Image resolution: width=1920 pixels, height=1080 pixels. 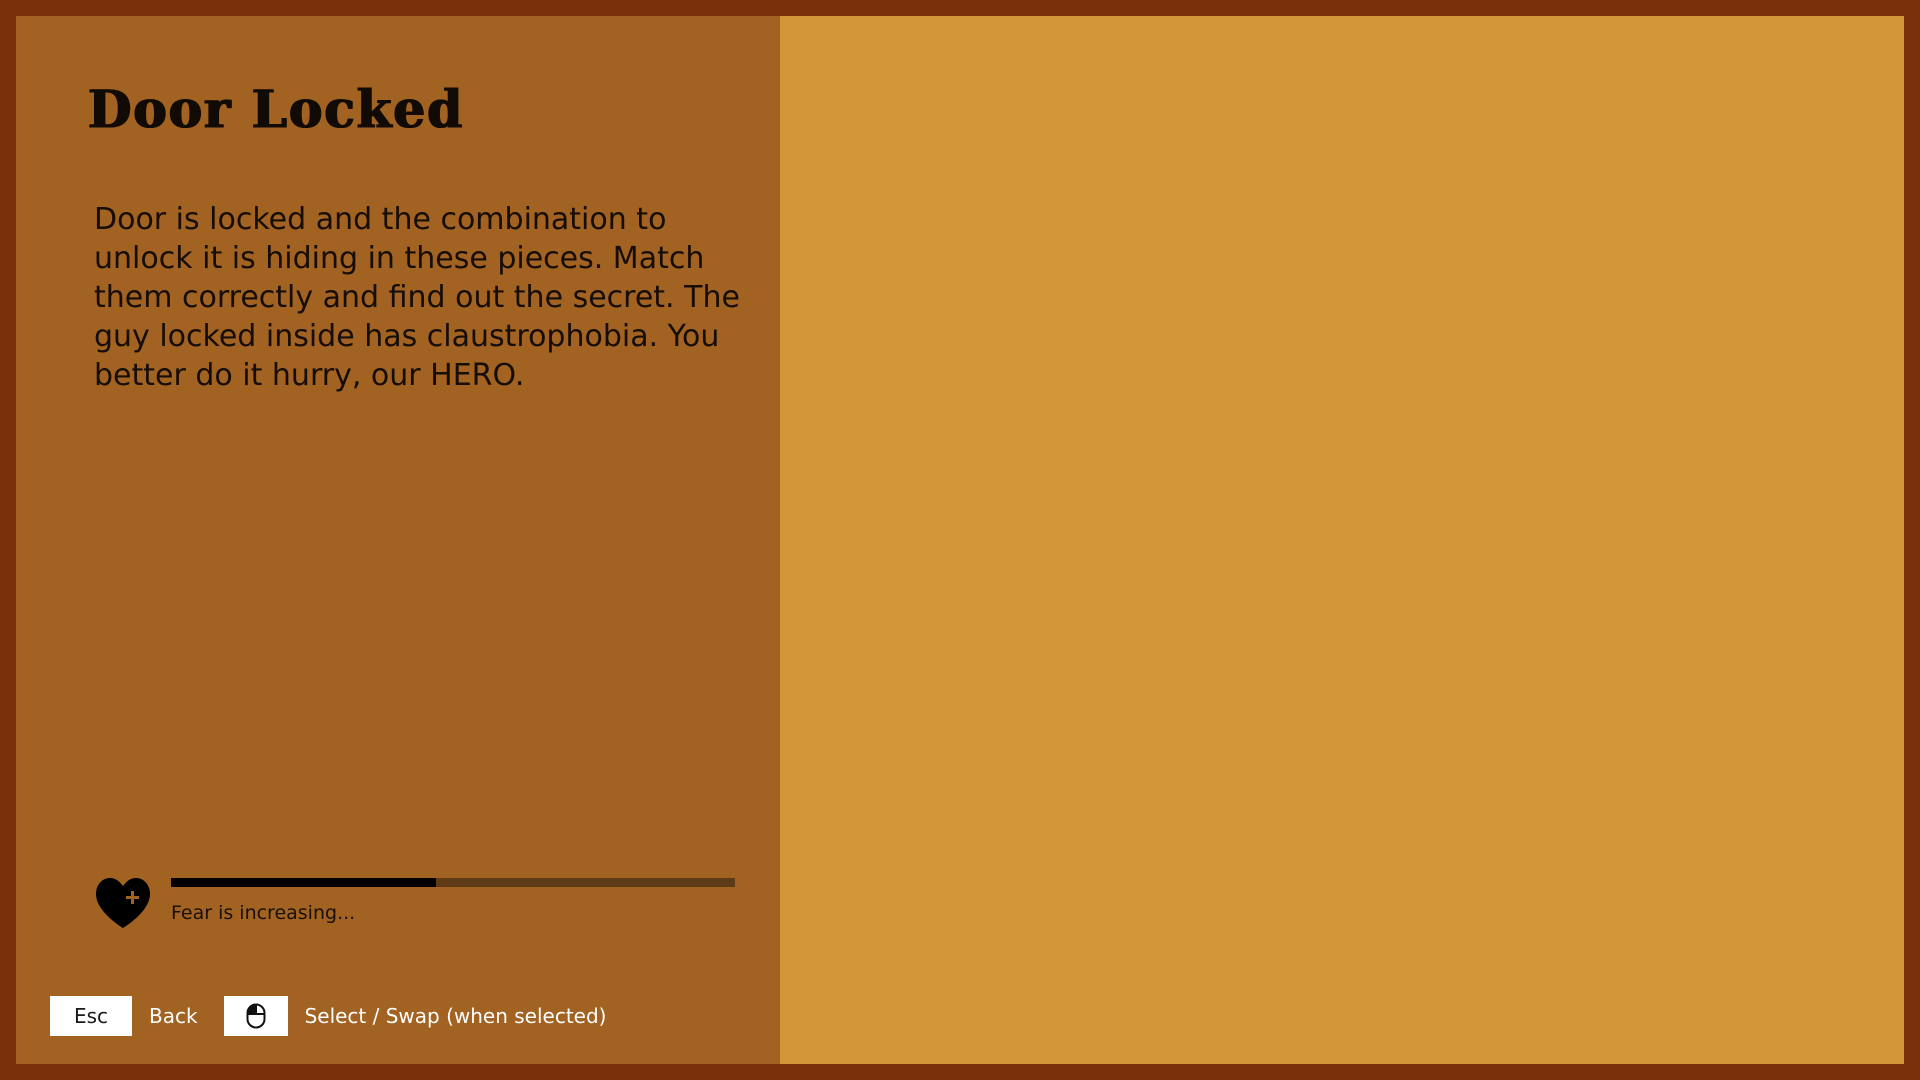 What do you see at coordinates (276, 109) in the screenshot?
I see `level-title: Door Locked` at bounding box center [276, 109].